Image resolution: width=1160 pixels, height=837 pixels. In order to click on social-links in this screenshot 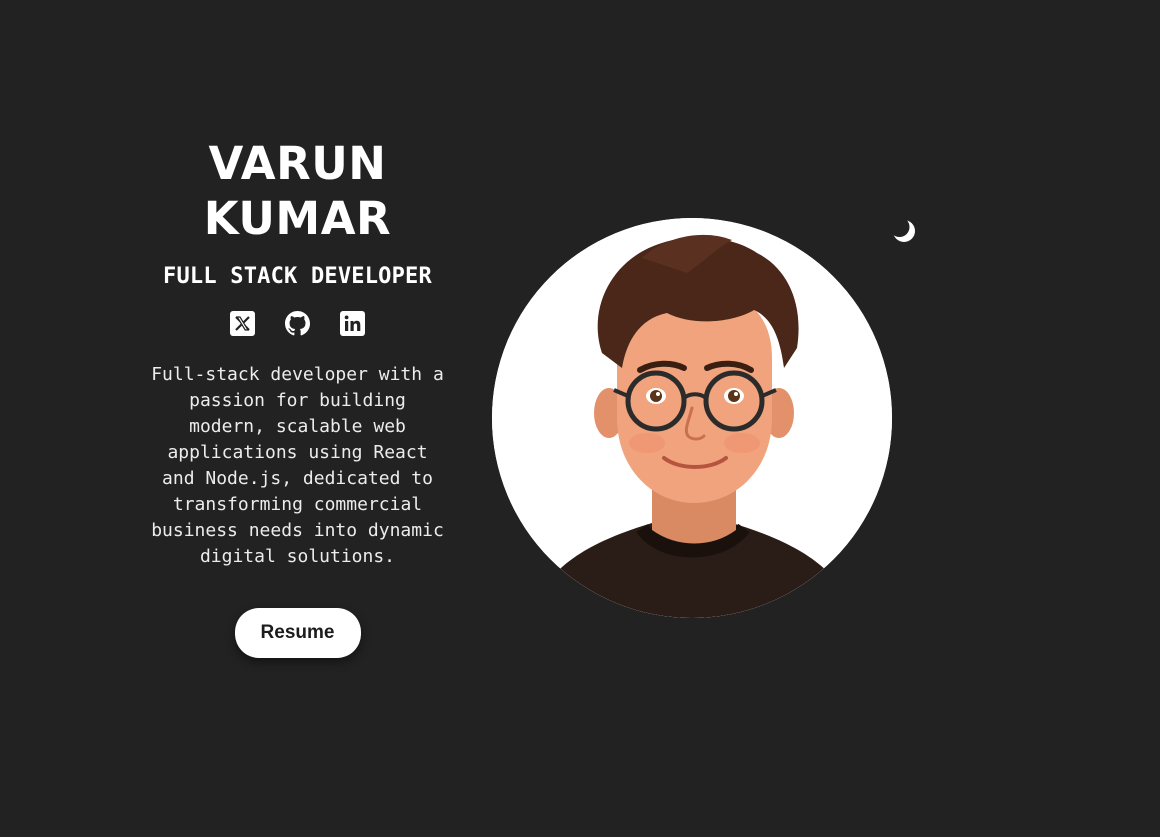, I will do `click(297, 323)`.